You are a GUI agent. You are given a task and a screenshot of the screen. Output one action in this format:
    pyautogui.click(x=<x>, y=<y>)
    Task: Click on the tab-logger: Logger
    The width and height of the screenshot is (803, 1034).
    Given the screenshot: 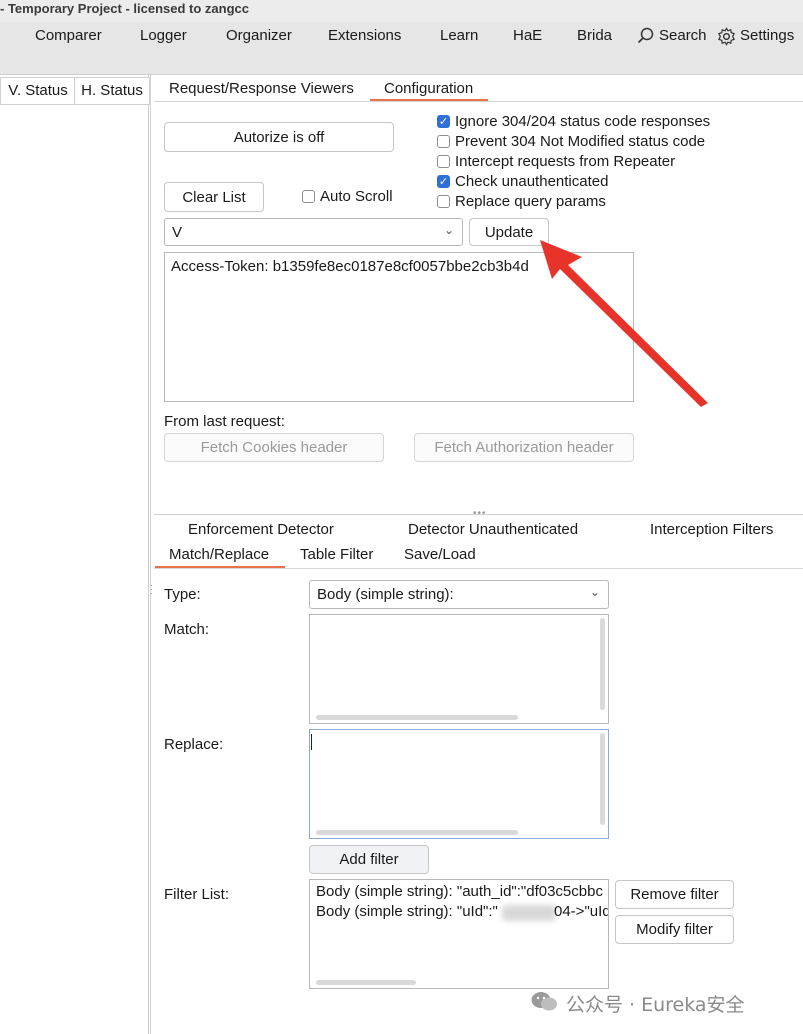 What is the action you would take?
    pyautogui.click(x=163, y=35)
    